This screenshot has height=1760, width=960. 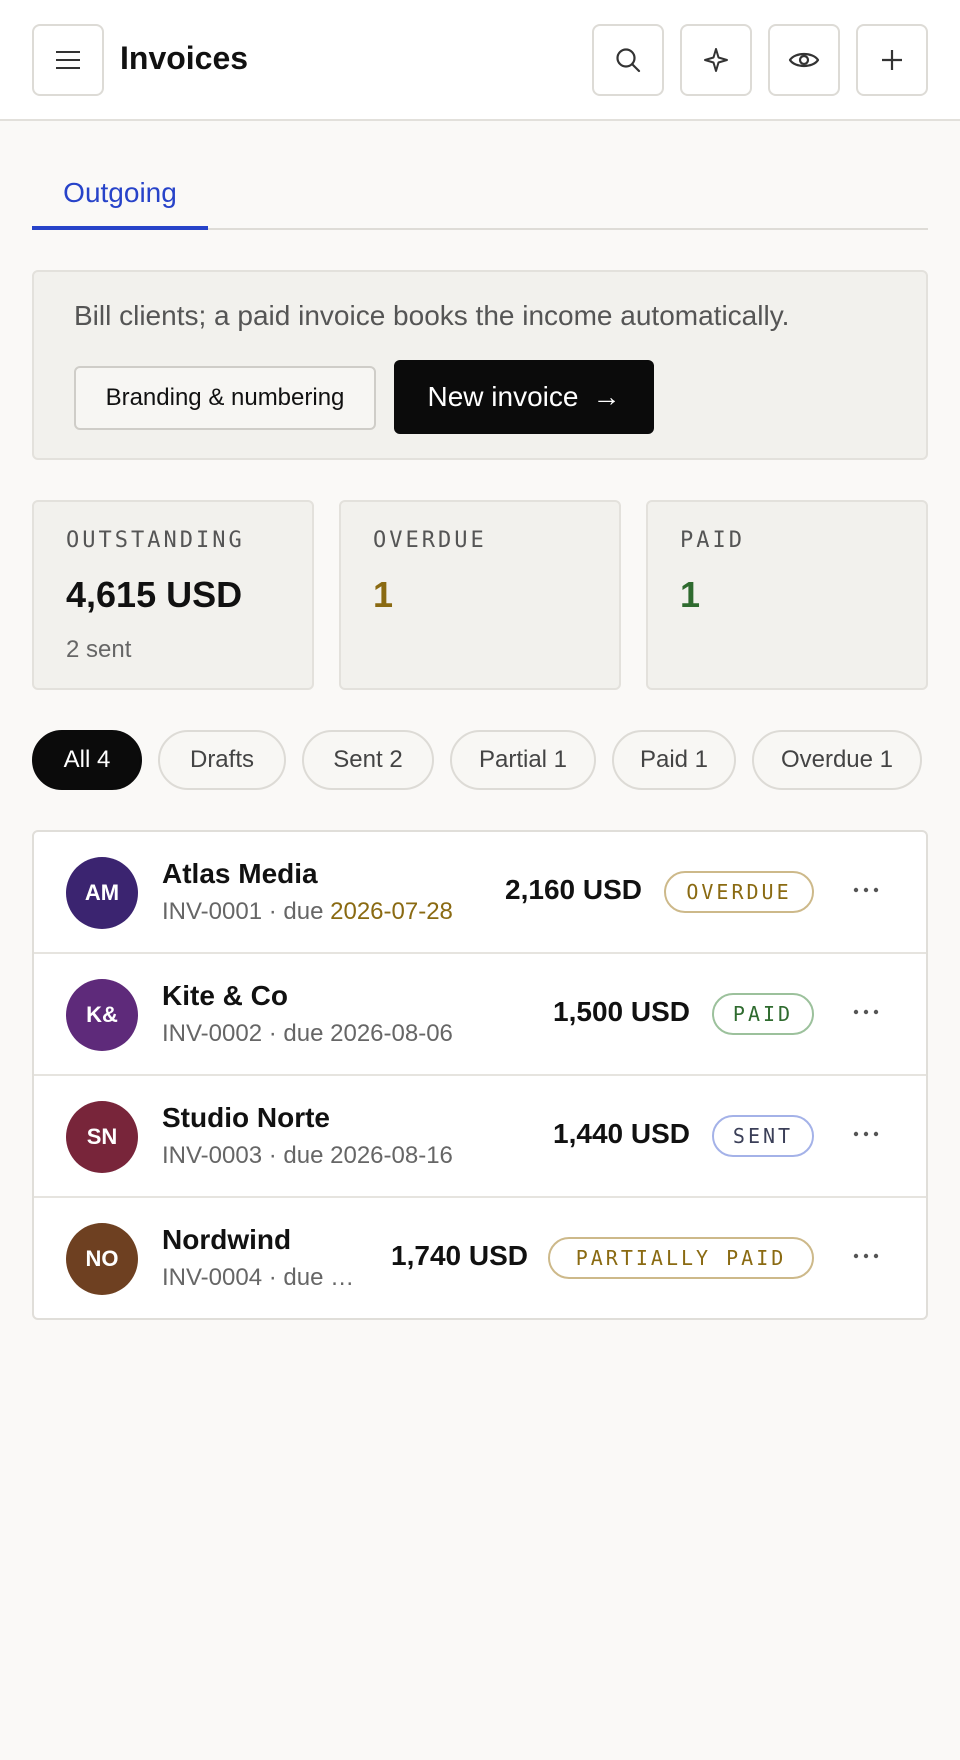 I want to click on filter-paid: Paid 1, so click(x=674, y=760).